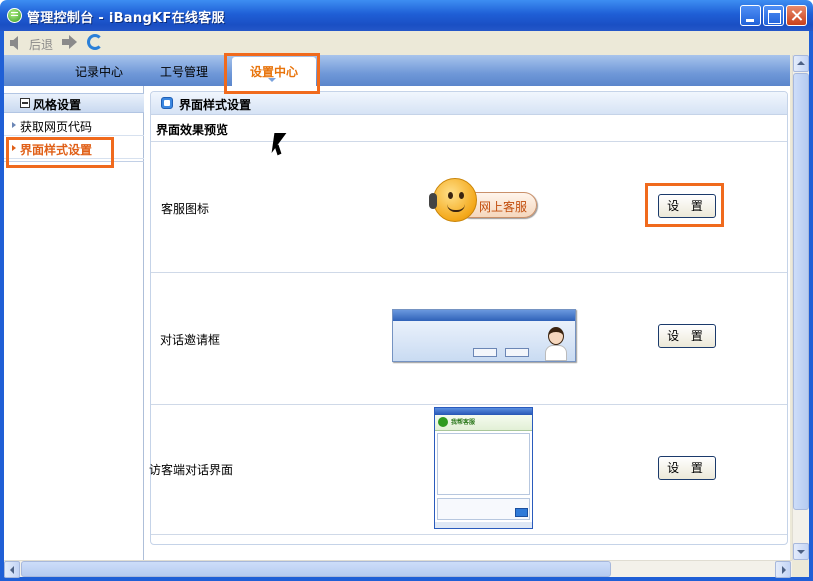 This screenshot has height=581, width=813. Describe the element at coordinates (272, 80) in the screenshot. I see `tab-caret-icon` at that location.